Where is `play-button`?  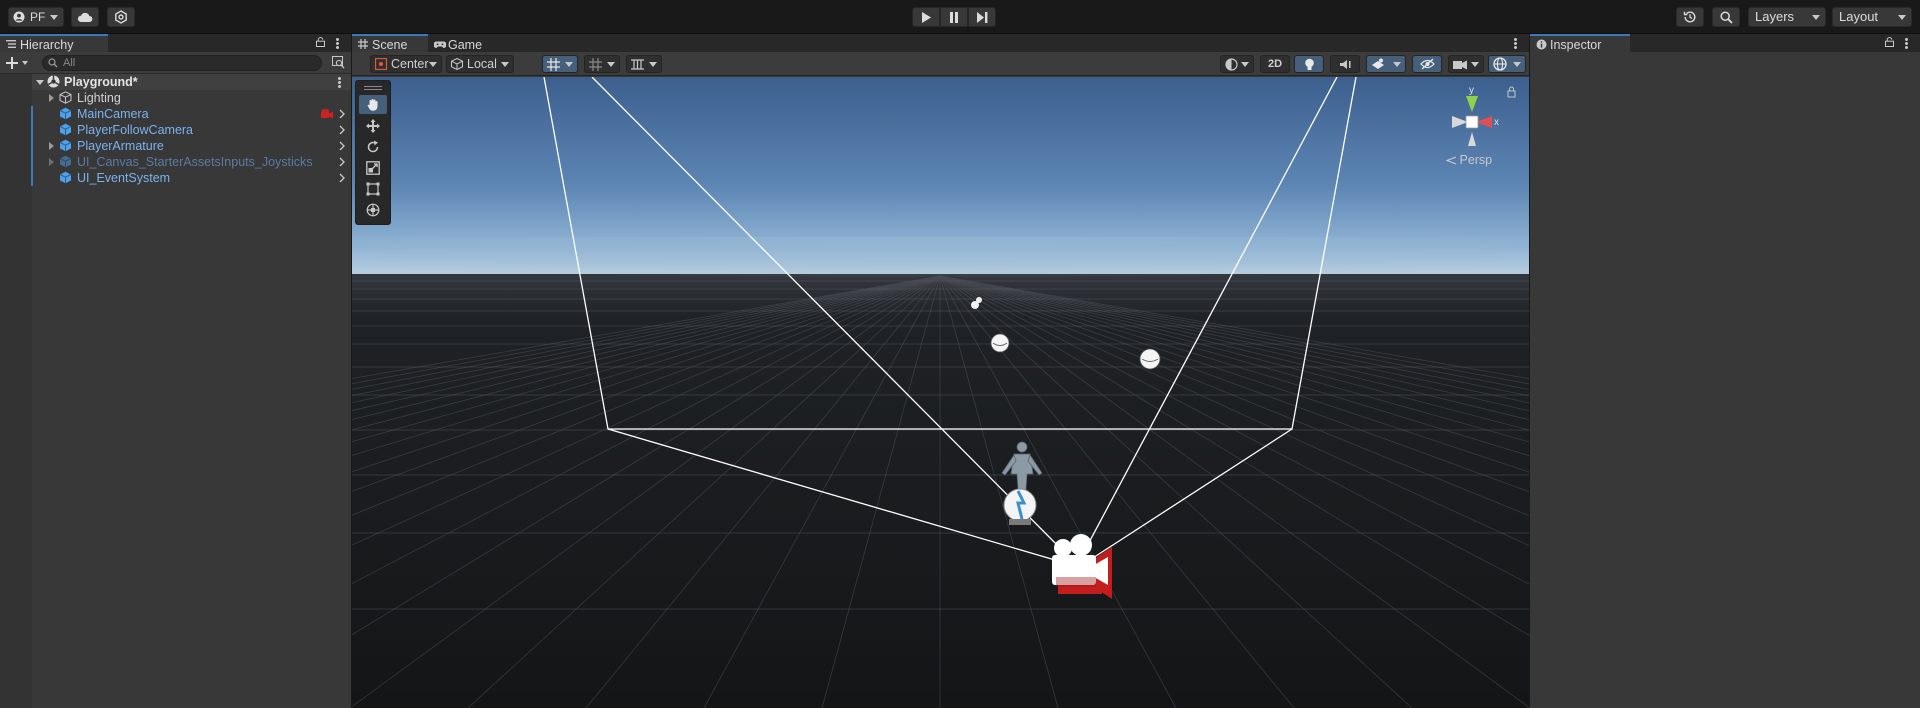 play-button is located at coordinates (926, 17).